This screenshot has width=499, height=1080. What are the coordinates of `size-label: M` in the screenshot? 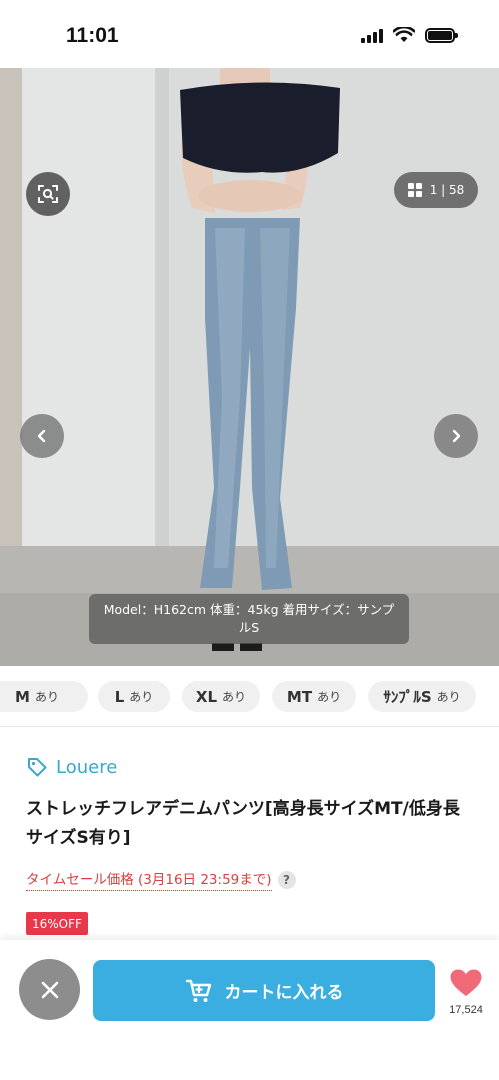 It's located at (22, 696).